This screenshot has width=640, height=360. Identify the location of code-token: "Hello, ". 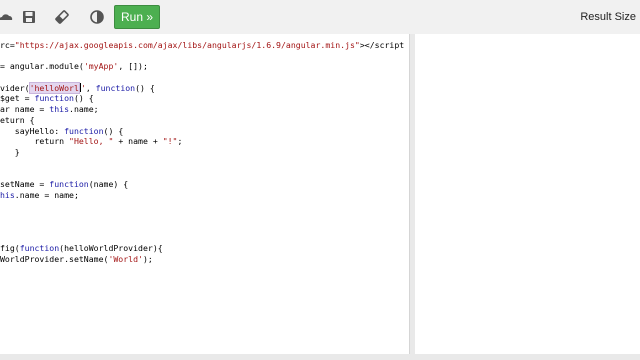
(91, 141).